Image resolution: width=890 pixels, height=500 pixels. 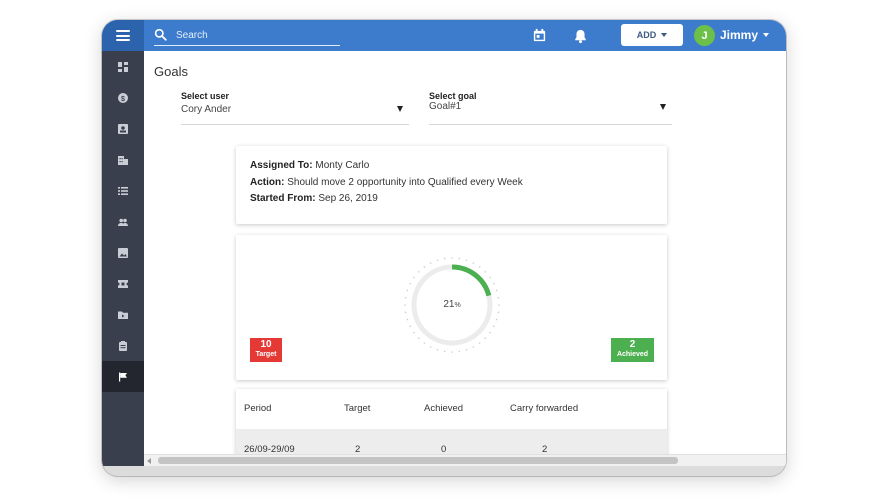 What do you see at coordinates (342, 165) in the screenshot?
I see `assigned-to-value: Monty Carlo` at bounding box center [342, 165].